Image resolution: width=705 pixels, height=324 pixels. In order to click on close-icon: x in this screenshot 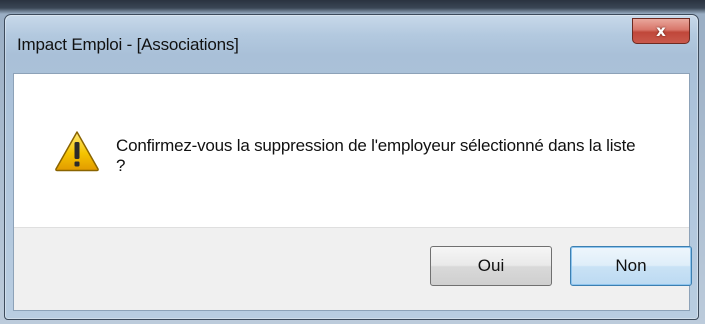, I will do `click(661, 31)`.